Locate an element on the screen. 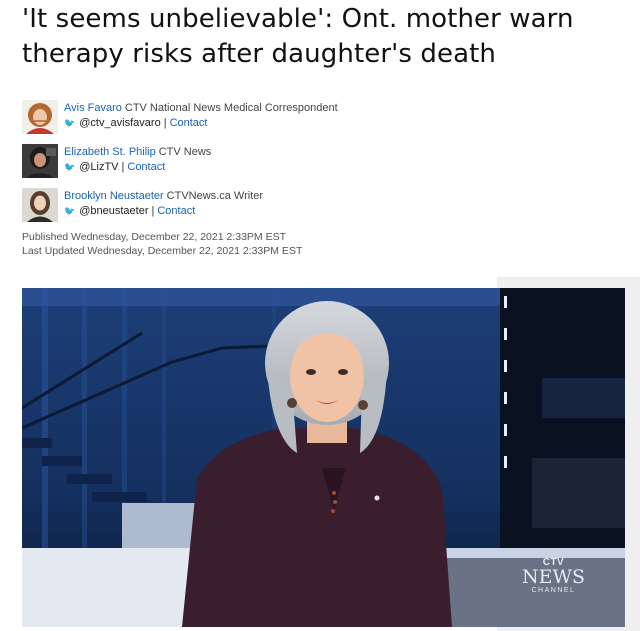 The image size is (640, 631). twitter-handle-link: @ctv_avisfavaro is located at coordinates (119, 123).